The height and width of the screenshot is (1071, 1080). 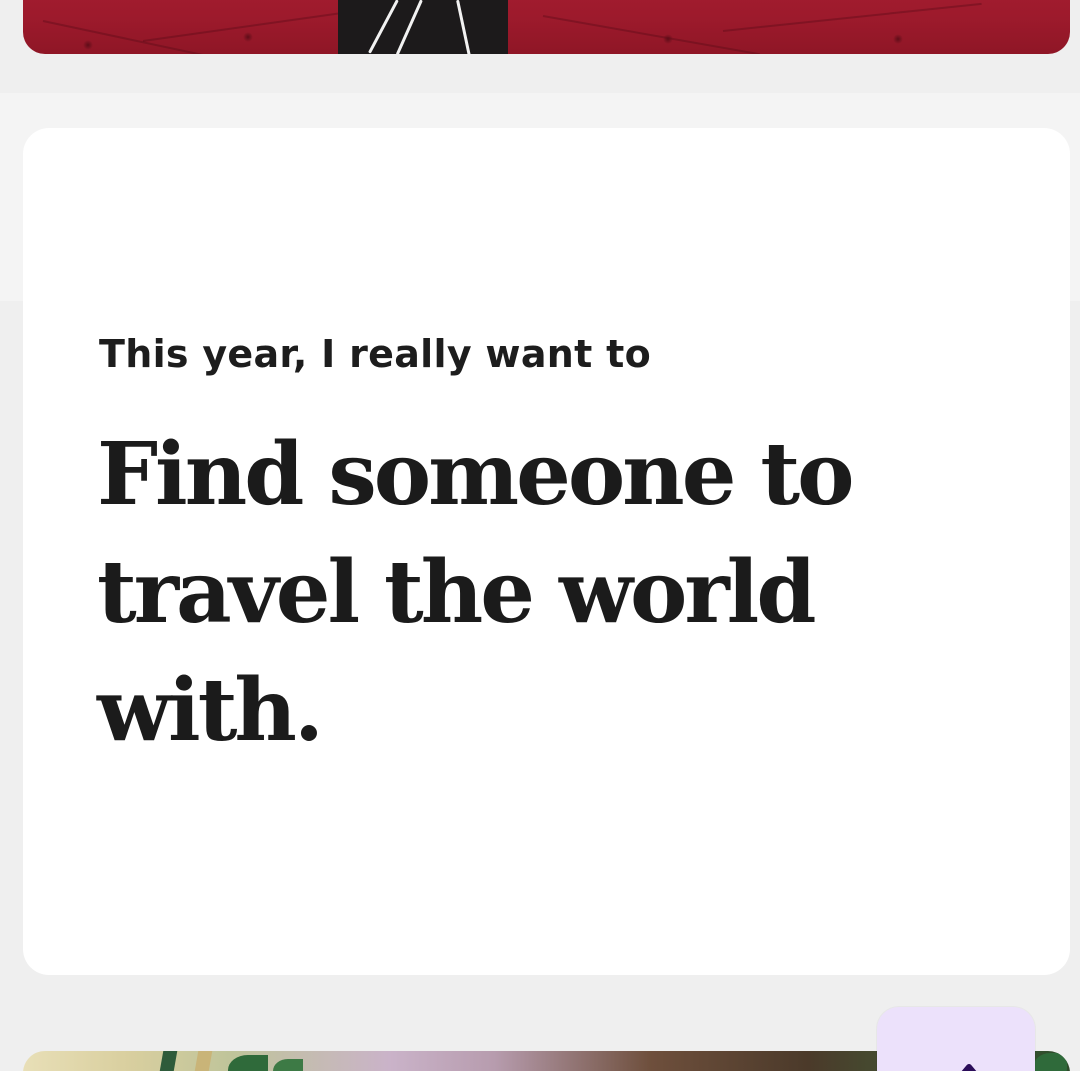 What do you see at coordinates (969, 1067) in the screenshot?
I see `chevron-up-icon` at bounding box center [969, 1067].